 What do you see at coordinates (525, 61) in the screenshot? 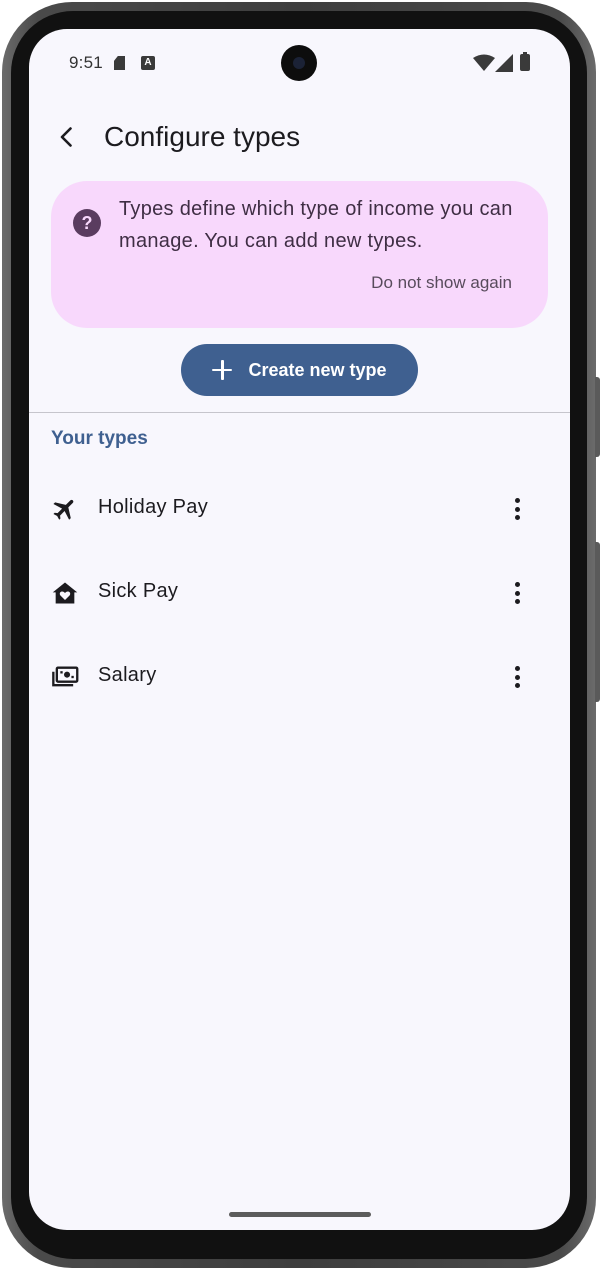
I see `battery-icon` at bounding box center [525, 61].